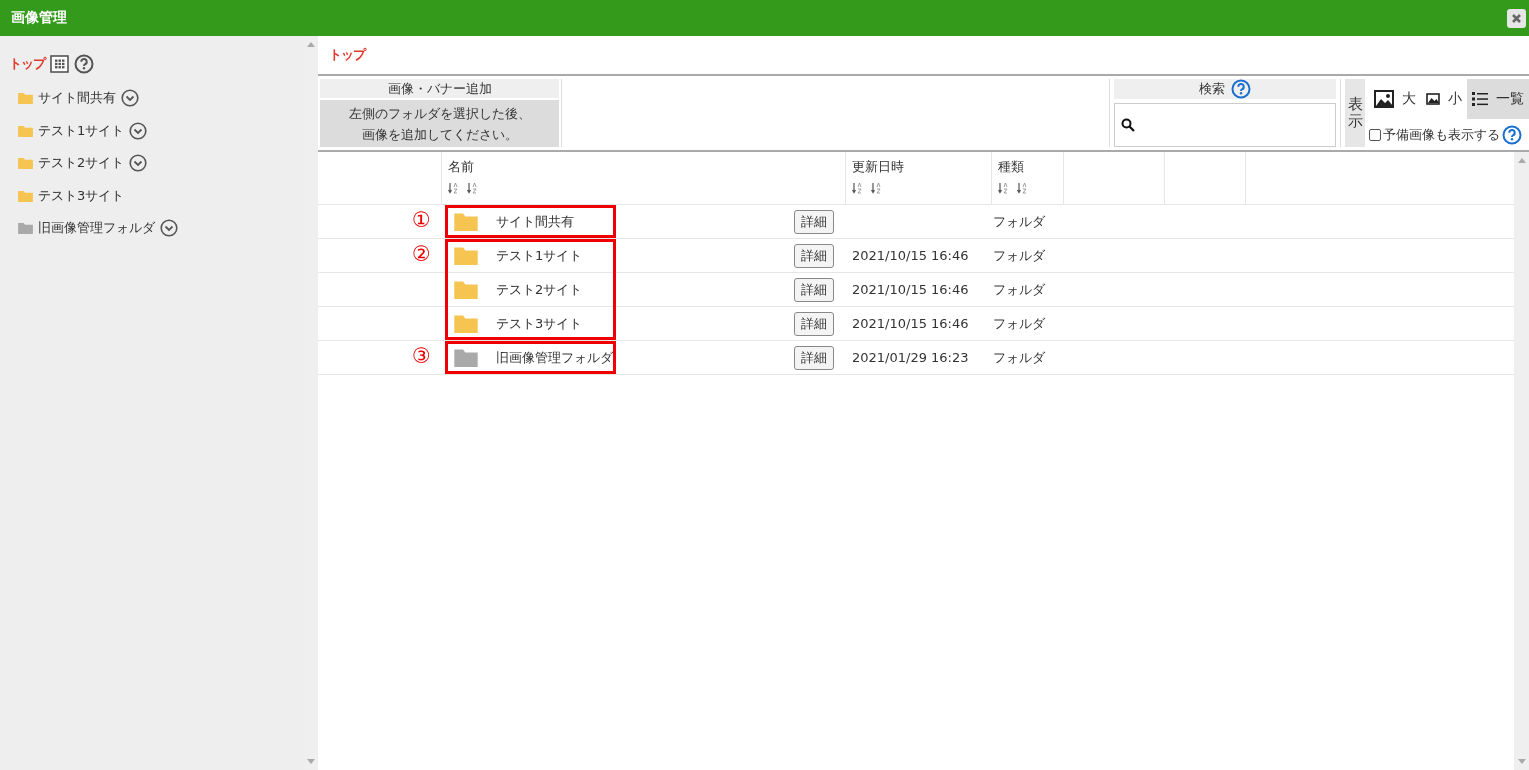  I want to click on breadcrumb-link: トップ, so click(347, 55).